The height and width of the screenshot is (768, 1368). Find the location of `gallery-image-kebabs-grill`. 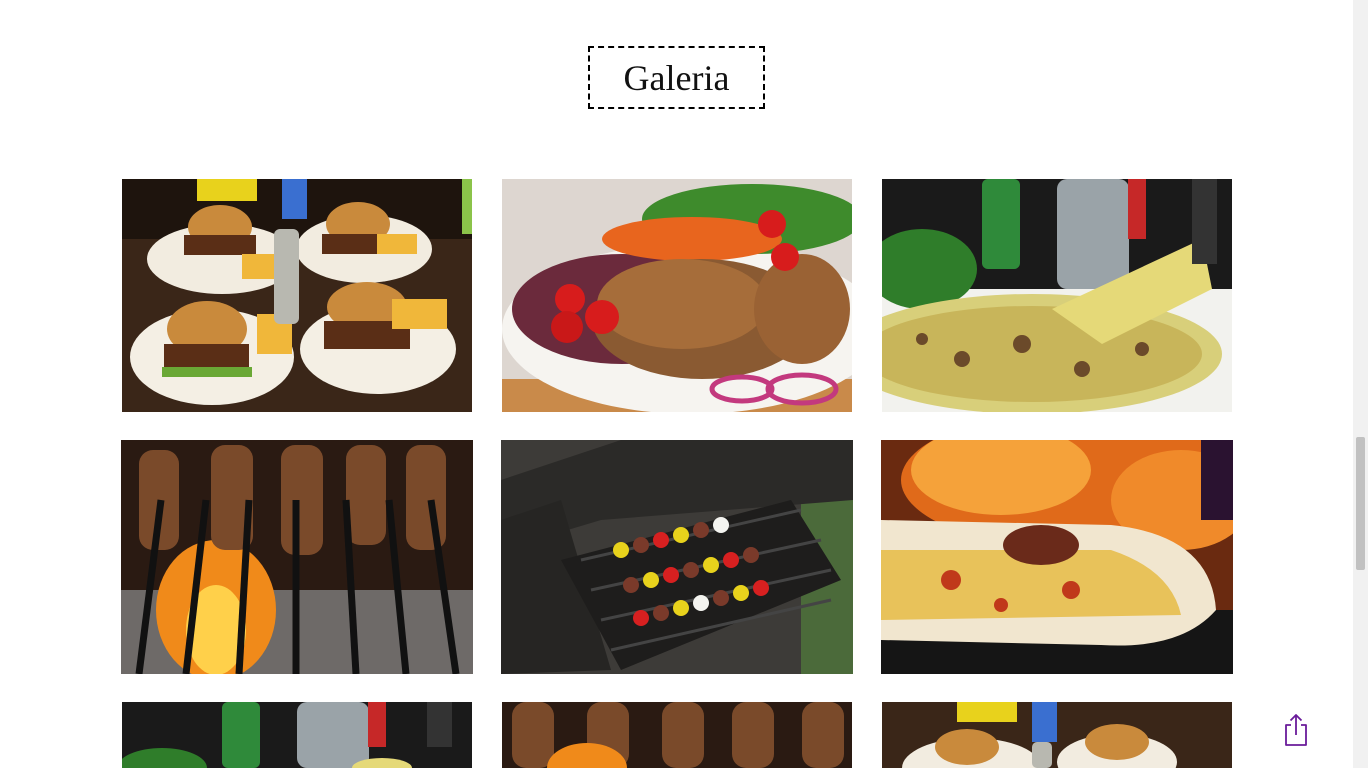

gallery-image-kebabs-grill is located at coordinates (677, 557).